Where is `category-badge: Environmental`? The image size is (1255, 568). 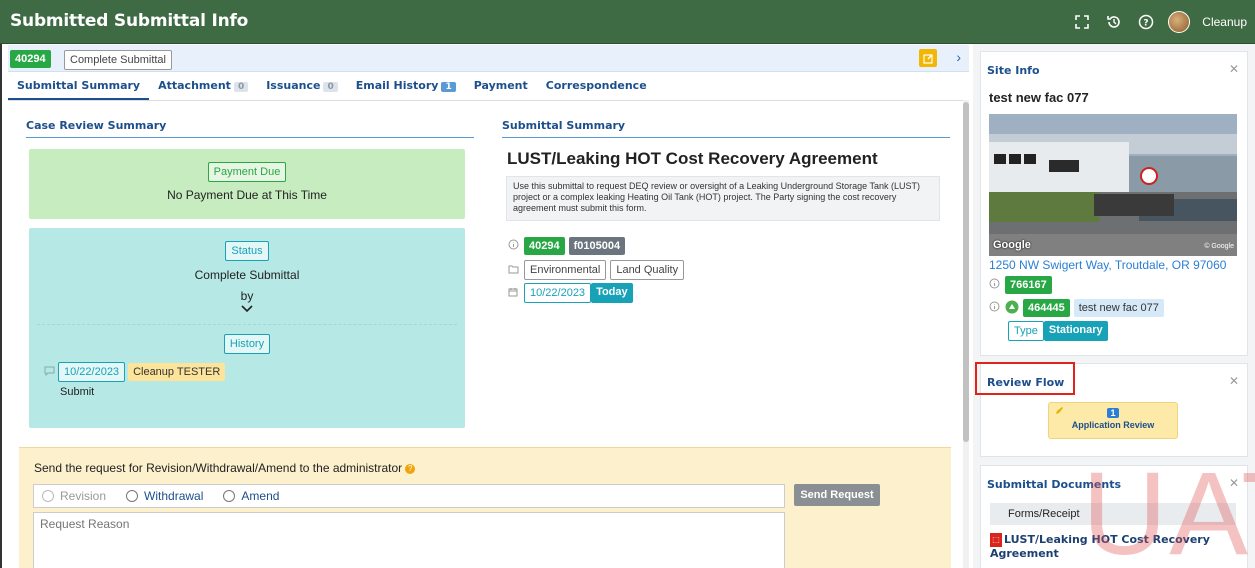
category-badge: Environmental is located at coordinates (565, 270).